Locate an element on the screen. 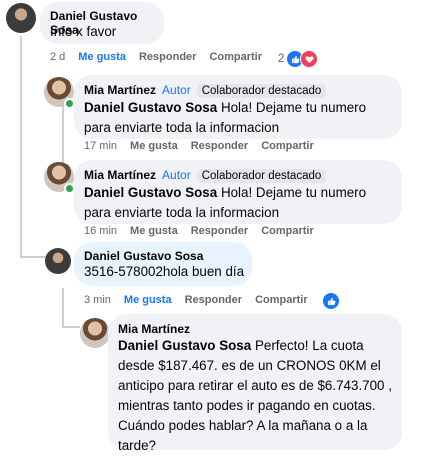 This screenshot has width=428, height=456. thread-branch-reply is located at coordinates (71, 327).